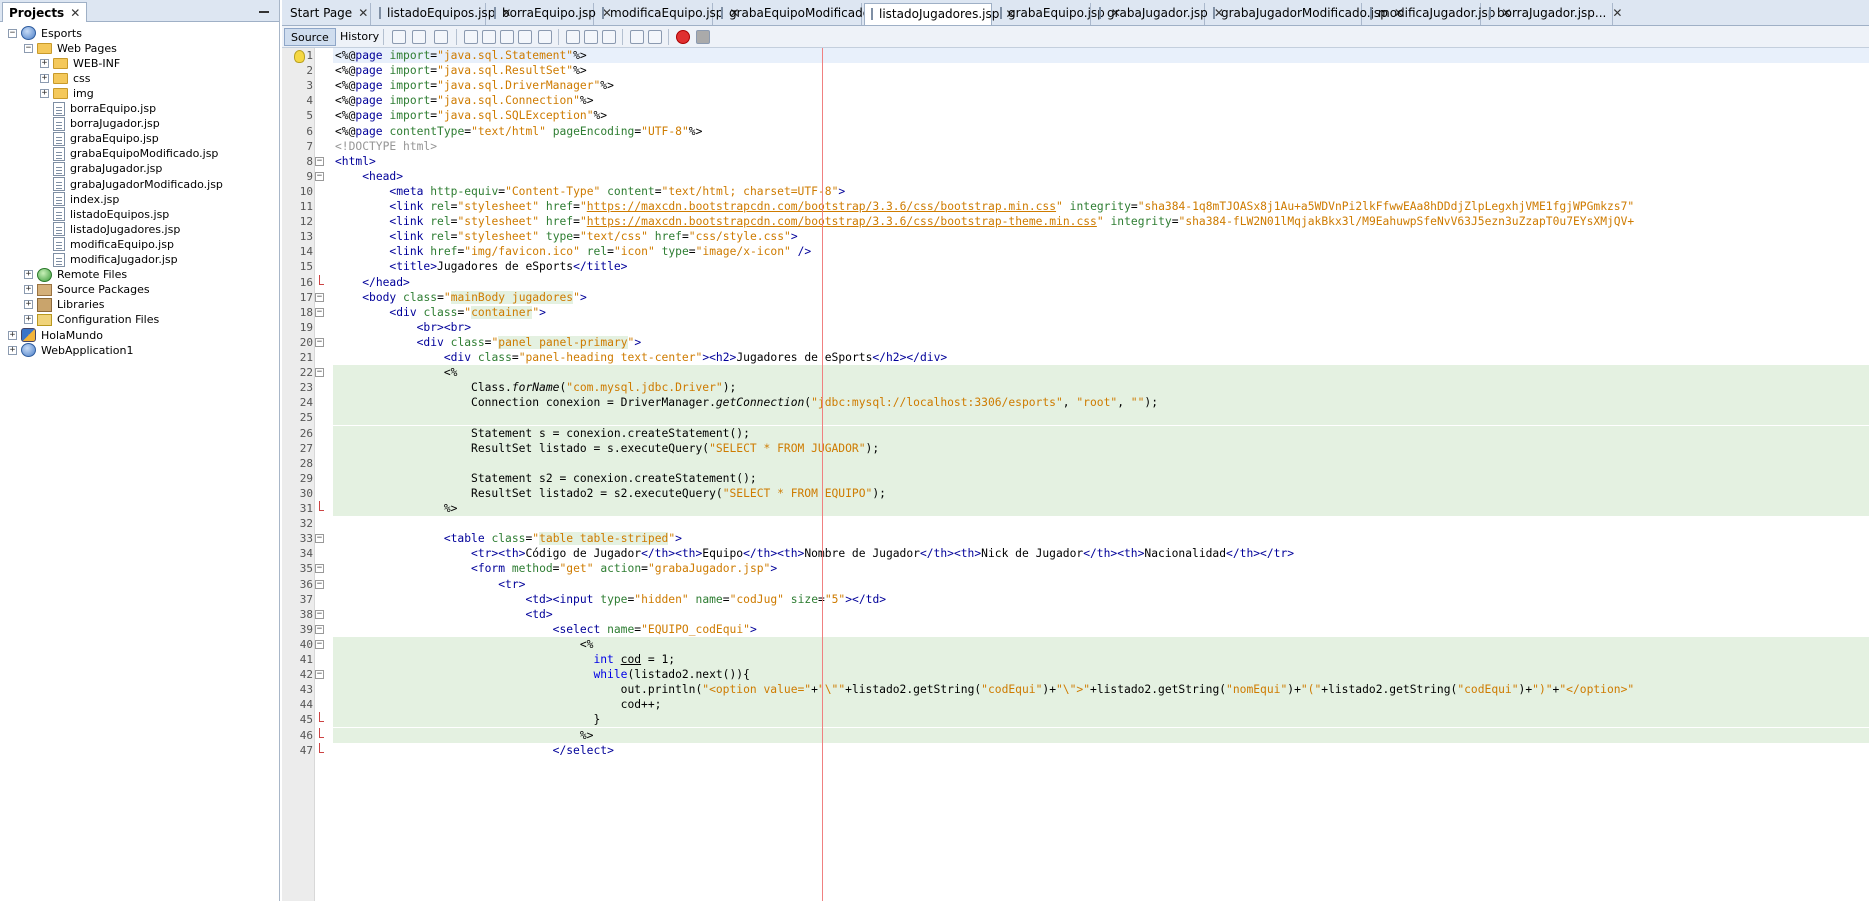 Image resolution: width=1869 pixels, height=901 pixels. Describe the element at coordinates (703, 37) in the screenshot. I see `stop-macro-icon` at that location.